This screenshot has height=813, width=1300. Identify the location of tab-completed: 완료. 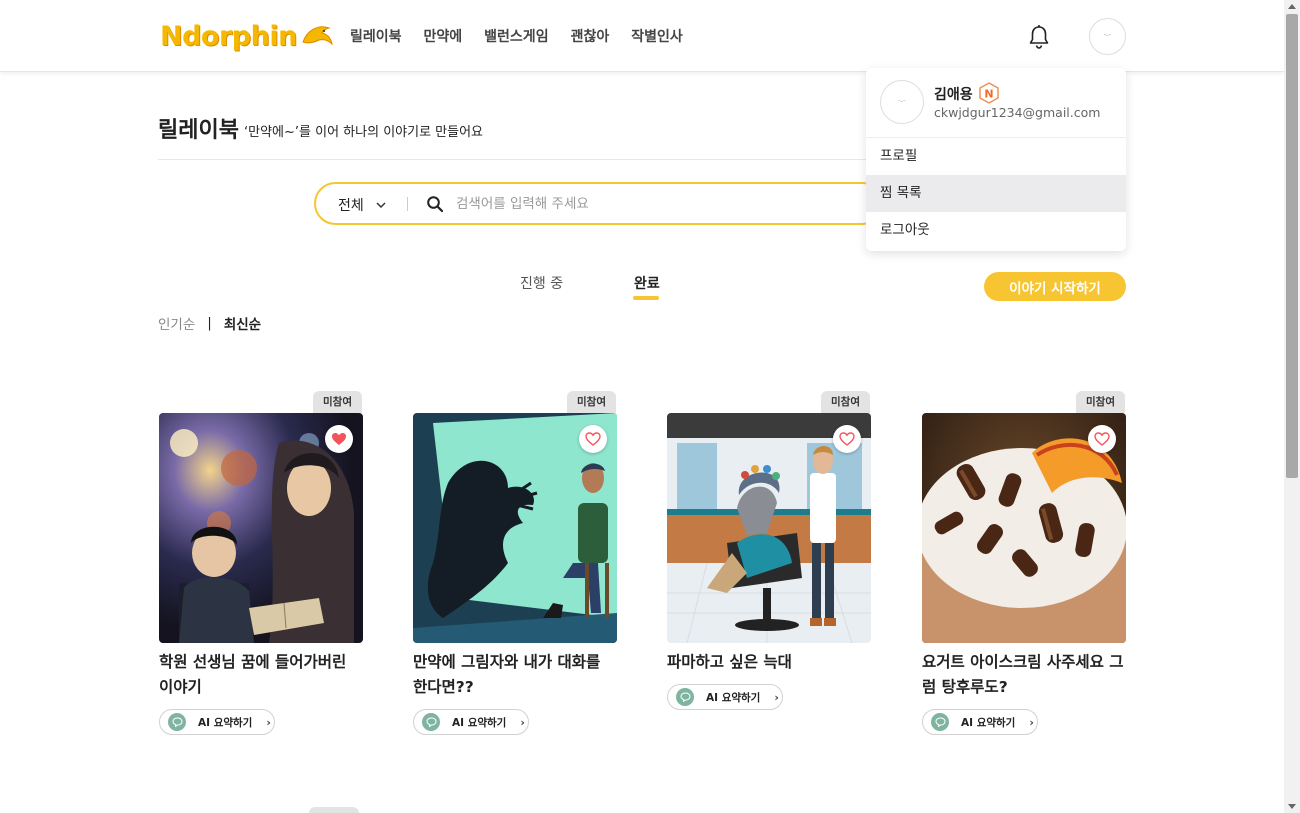
(647, 283).